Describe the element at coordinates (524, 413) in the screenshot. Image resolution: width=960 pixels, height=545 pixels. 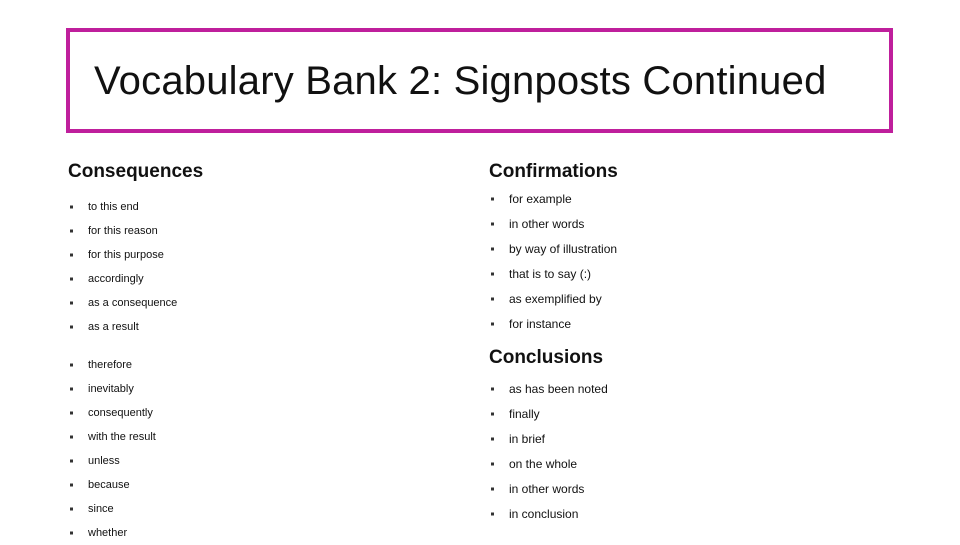
I see `list-item-label: finally` at that location.